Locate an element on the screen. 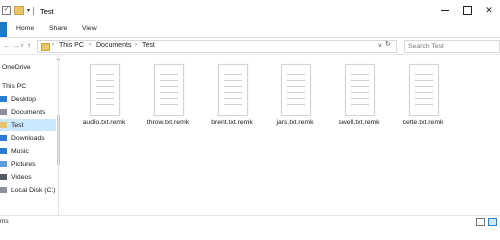 The image size is (500, 240). sidebar-item-test: Test is located at coordinates (28, 125).